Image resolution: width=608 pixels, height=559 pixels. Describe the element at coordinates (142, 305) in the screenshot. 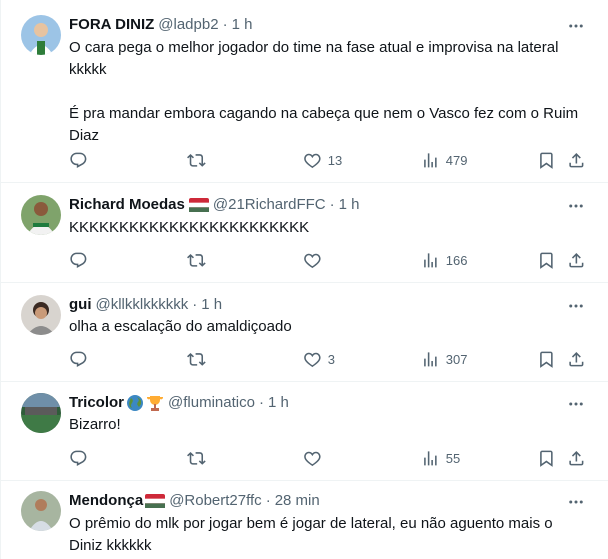

I see `user-handle: @kllkklkkkkkk` at that location.